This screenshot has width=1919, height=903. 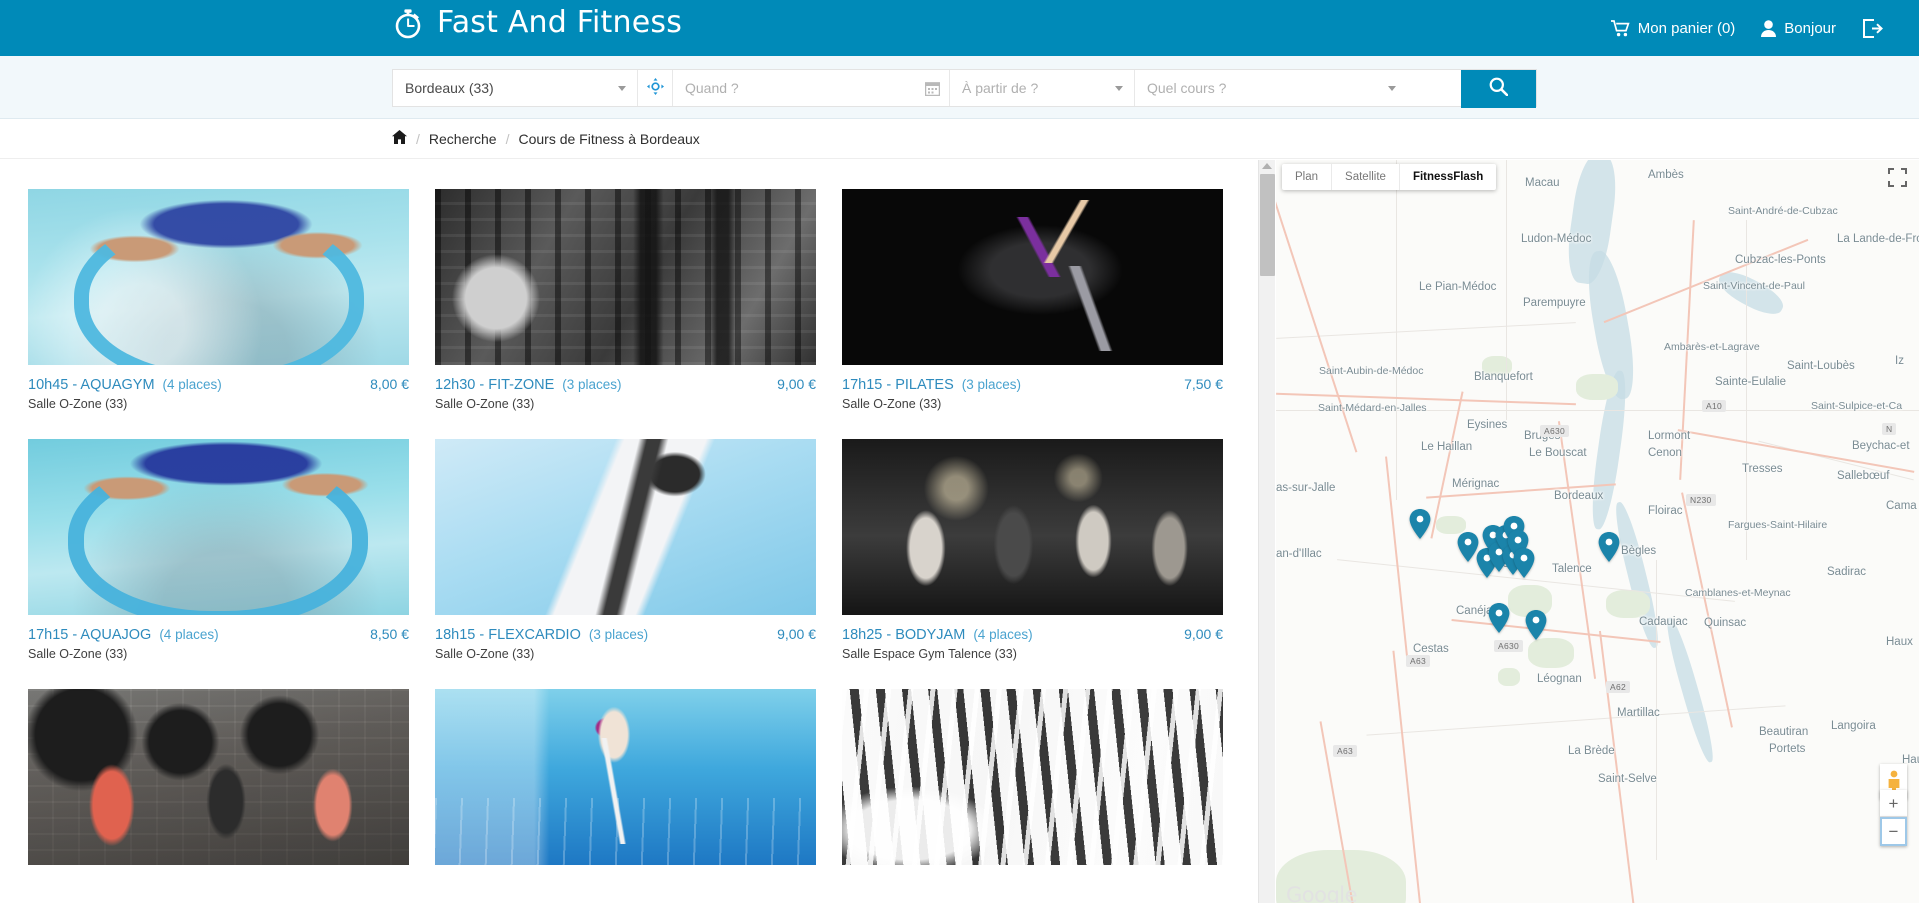 What do you see at coordinates (1042, 88) in the screenshot?
I see `from-time-select: À partir de ?` at bounding box center [1042, 88].